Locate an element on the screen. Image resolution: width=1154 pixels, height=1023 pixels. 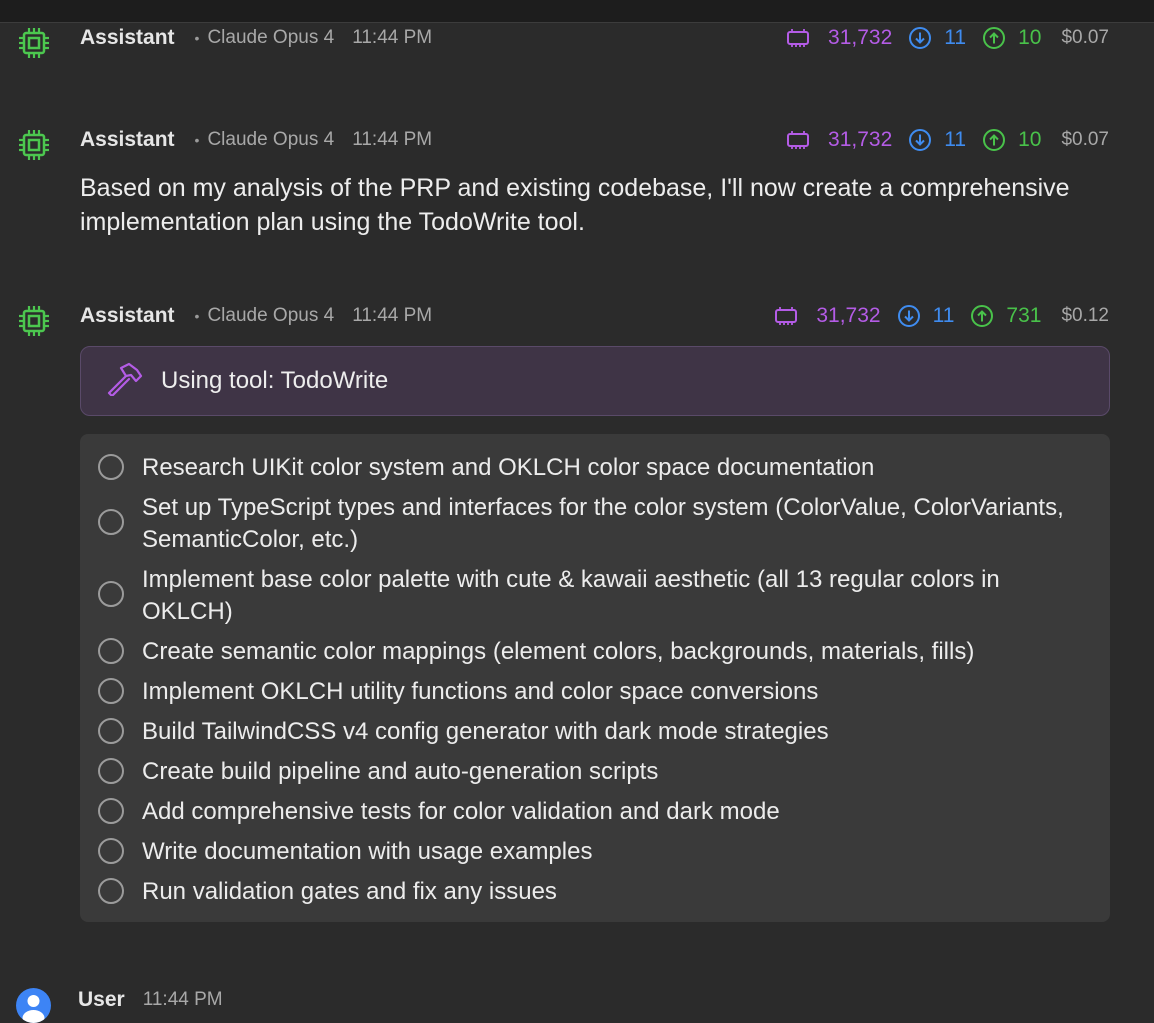
hammer-icon is located at coordinates (124, 381).